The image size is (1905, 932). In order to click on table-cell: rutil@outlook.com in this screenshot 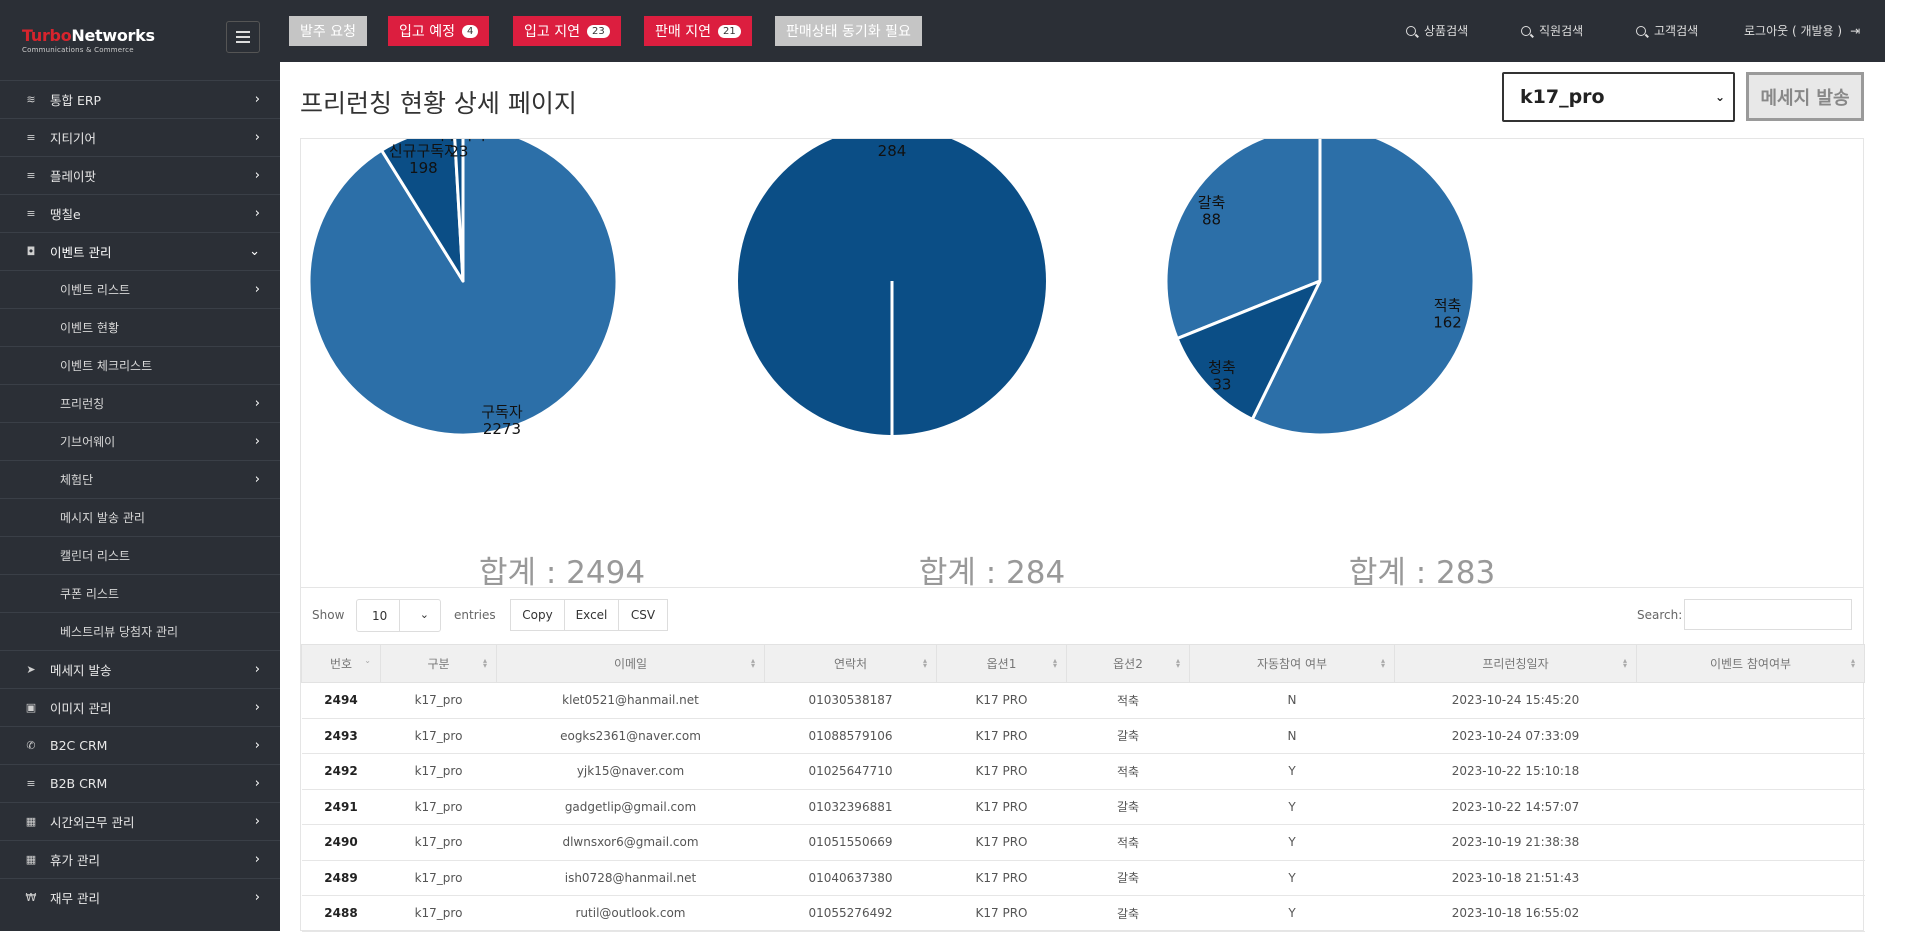, I will do `click(630, 913)`.